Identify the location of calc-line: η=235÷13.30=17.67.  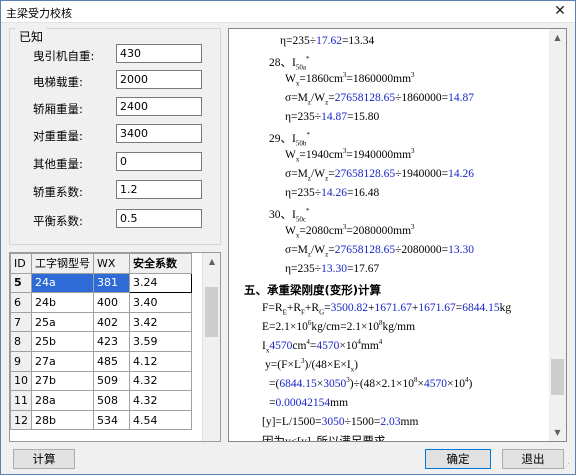
(332, 269).